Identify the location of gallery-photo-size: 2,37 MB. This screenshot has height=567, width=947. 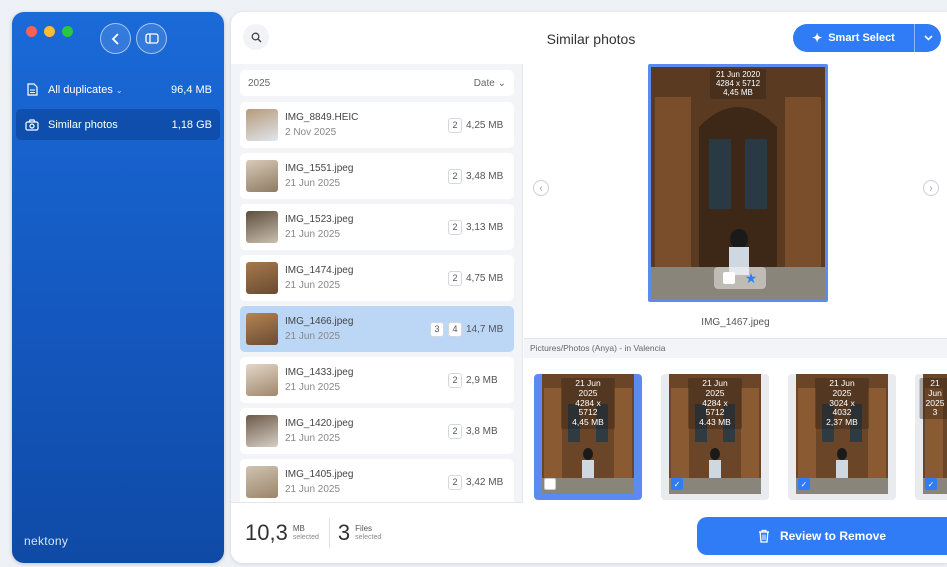
(842, 422).